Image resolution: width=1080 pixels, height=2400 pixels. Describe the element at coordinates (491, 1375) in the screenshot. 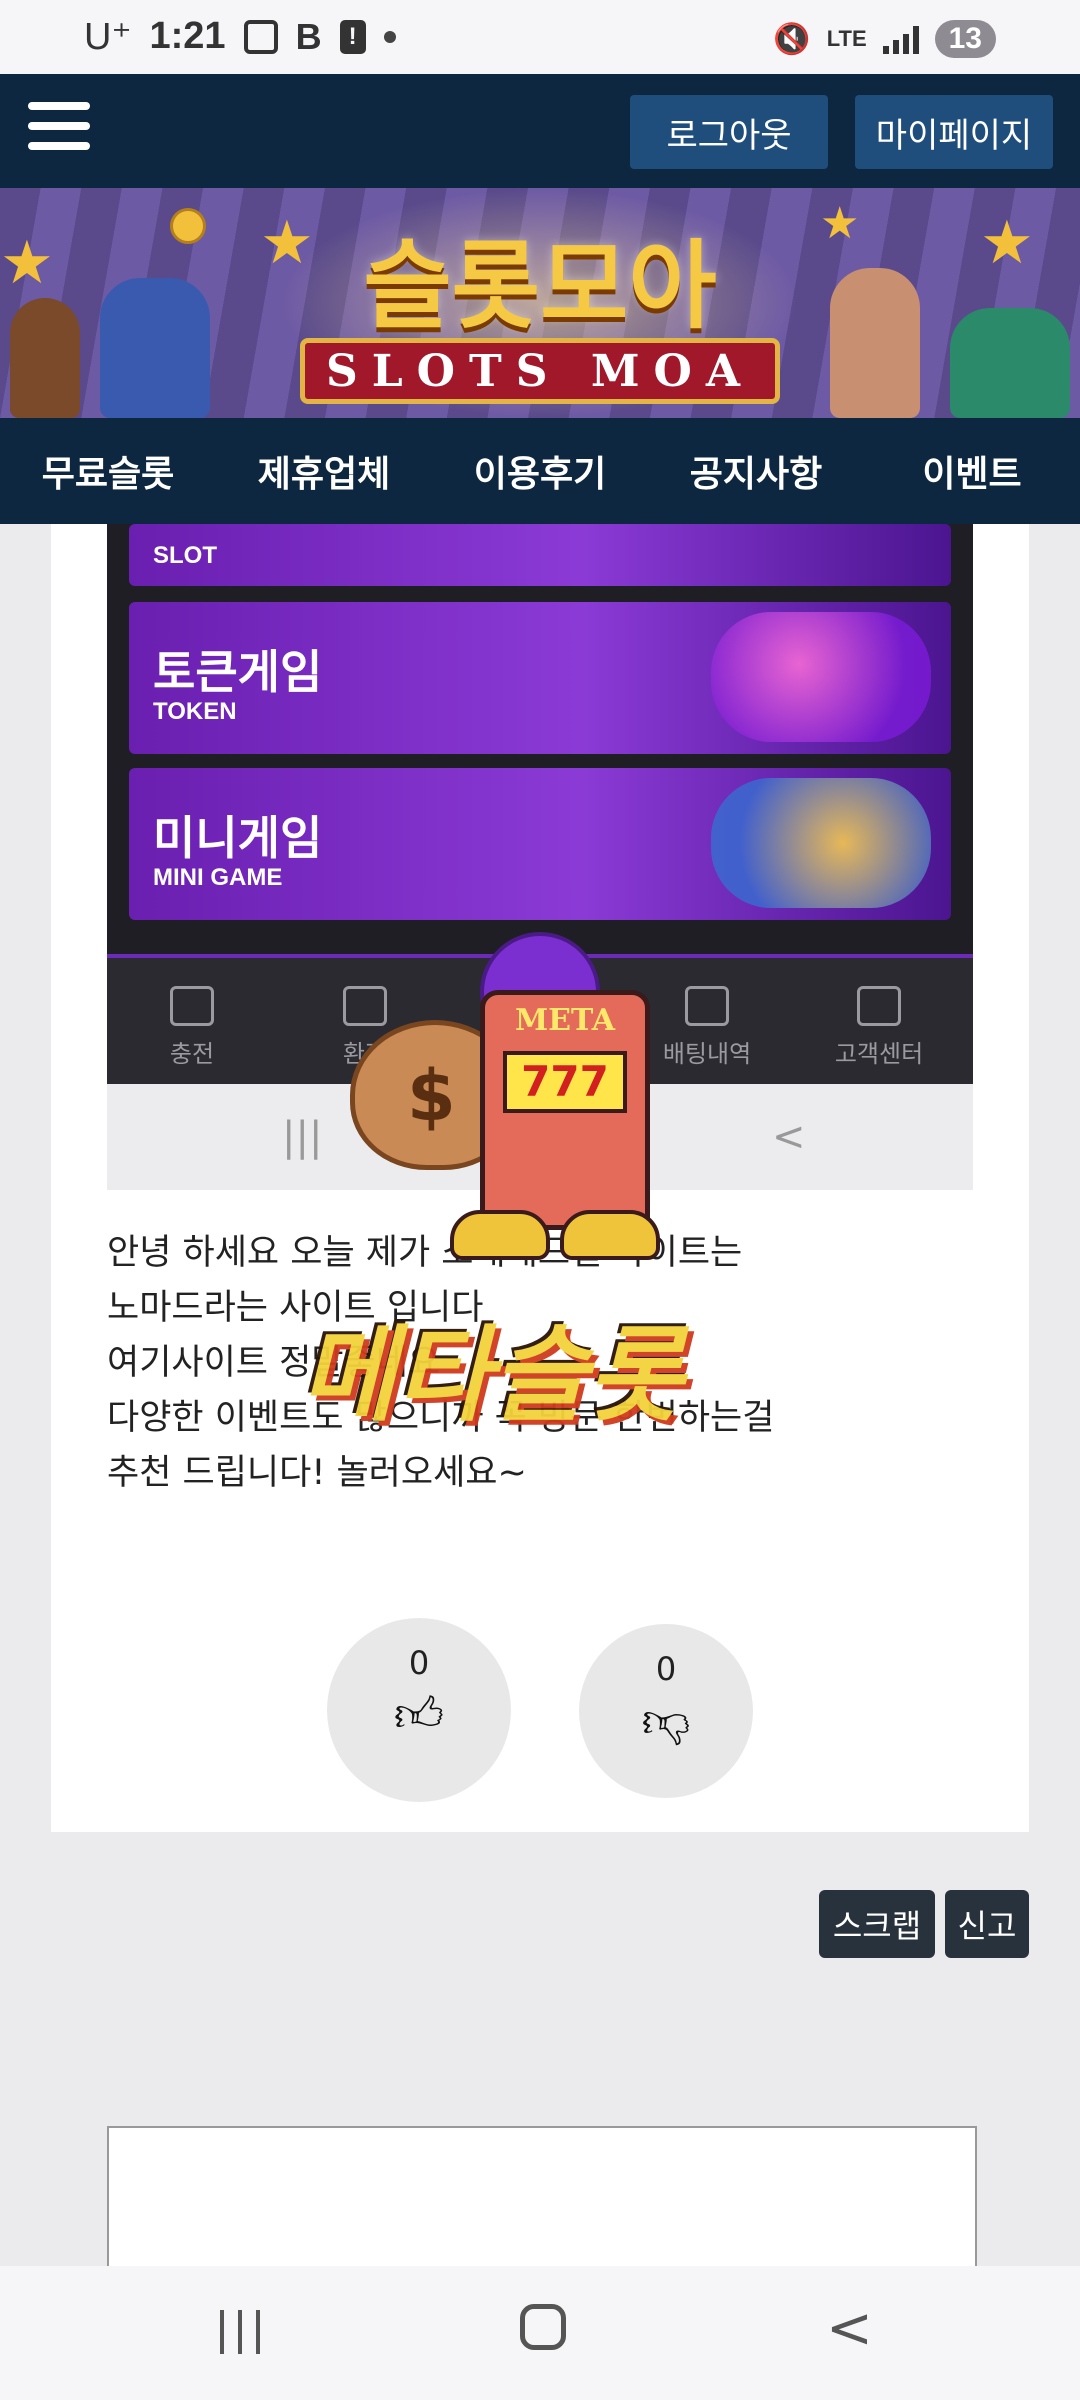

I see `watermark-logo: 메타슬롯` at that location.